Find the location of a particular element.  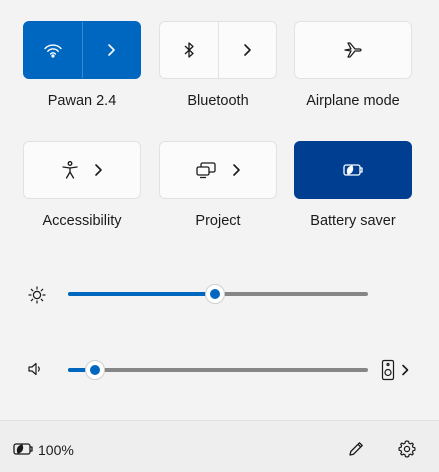

brightness-slider is located at coordinates (218, 294).